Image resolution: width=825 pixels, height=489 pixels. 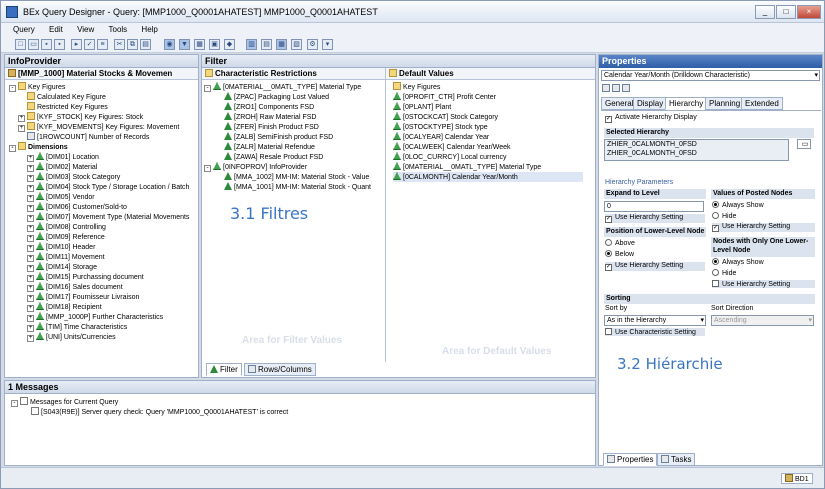 I want to click on tab-general: General, so click(x=619, y=103).